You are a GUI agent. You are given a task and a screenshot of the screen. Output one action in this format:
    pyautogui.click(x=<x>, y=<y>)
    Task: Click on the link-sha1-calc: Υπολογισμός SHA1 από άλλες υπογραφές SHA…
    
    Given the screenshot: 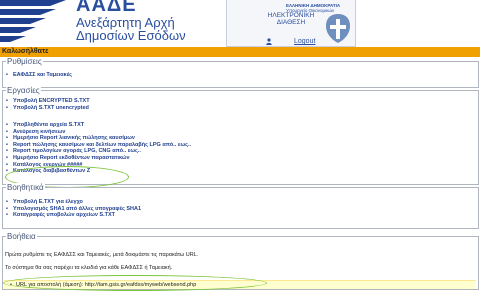 What is the action you would take?
    pyautogui.click(x=72, y=209)
    